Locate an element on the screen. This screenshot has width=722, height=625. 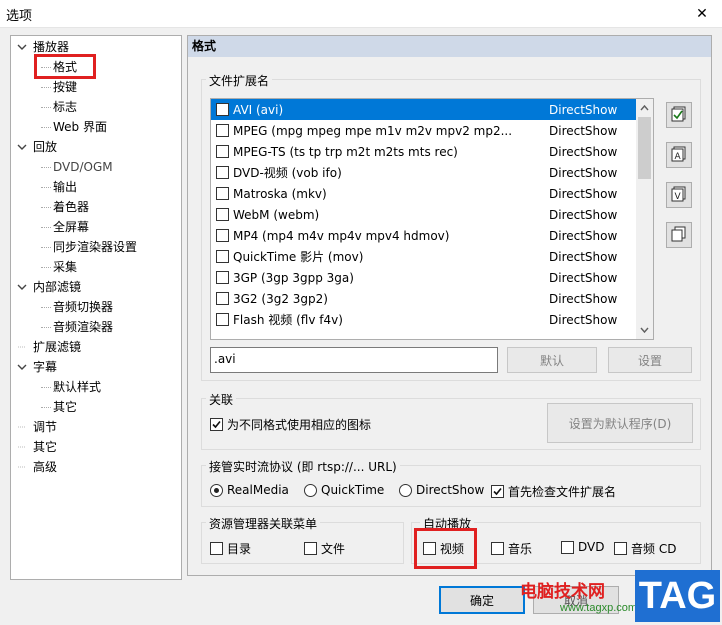
rtsp-radio-directshow: DirectShow is located at coordinates (441, 490).